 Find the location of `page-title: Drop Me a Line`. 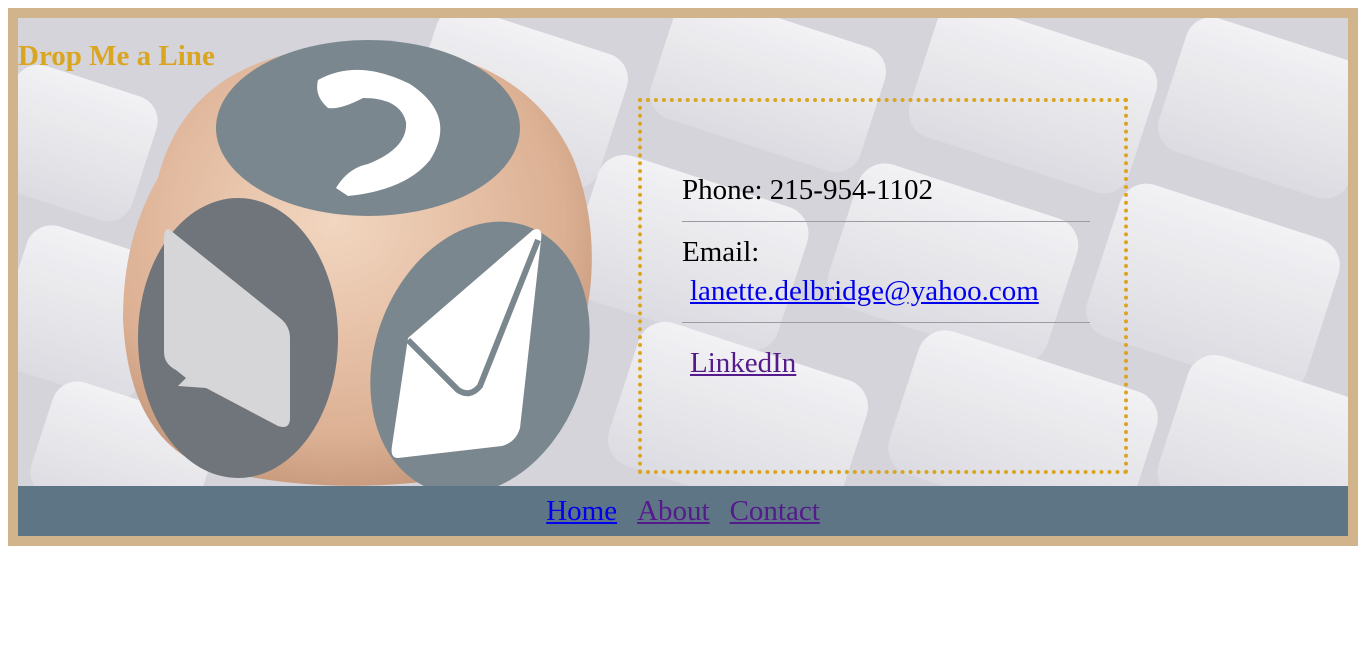

page-title: Drop Me a Line is located at coordinates (116, 56).